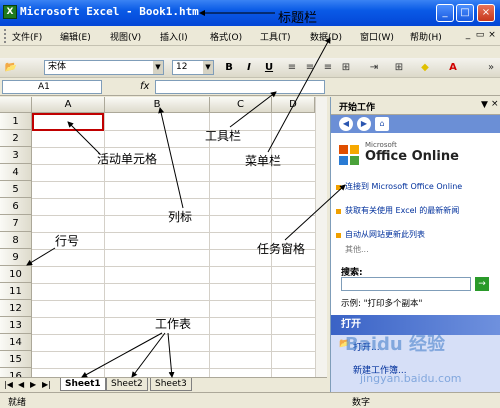 The height and width of the screenshot is (408, 500). What do you see at coordinates (16, 138) in the screenshot?
I see `row-header: 2` at bounding box center [16, 138].